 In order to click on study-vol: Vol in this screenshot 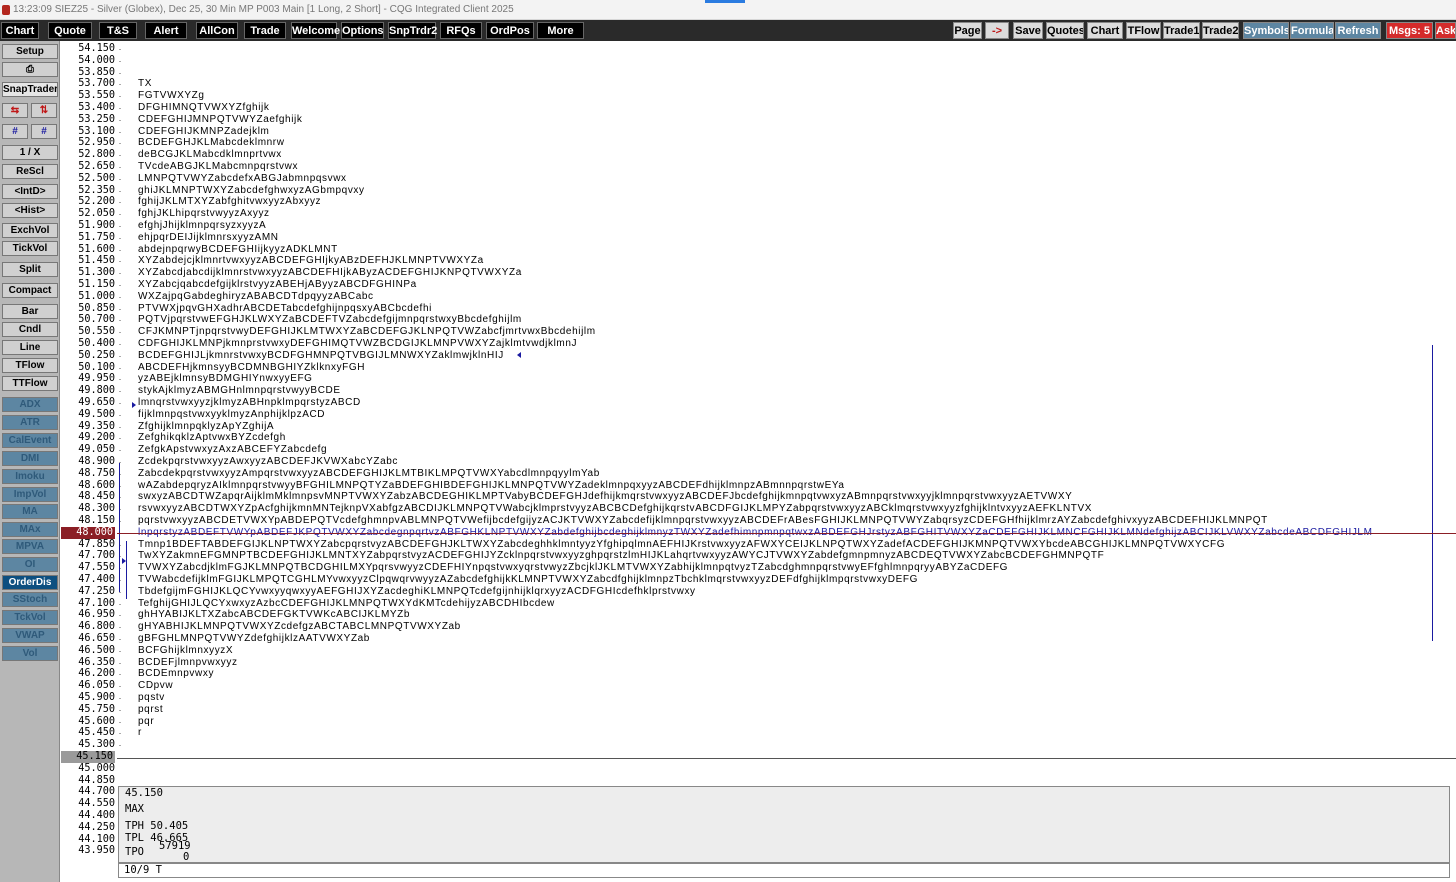, I will do `click(30, 653)`.